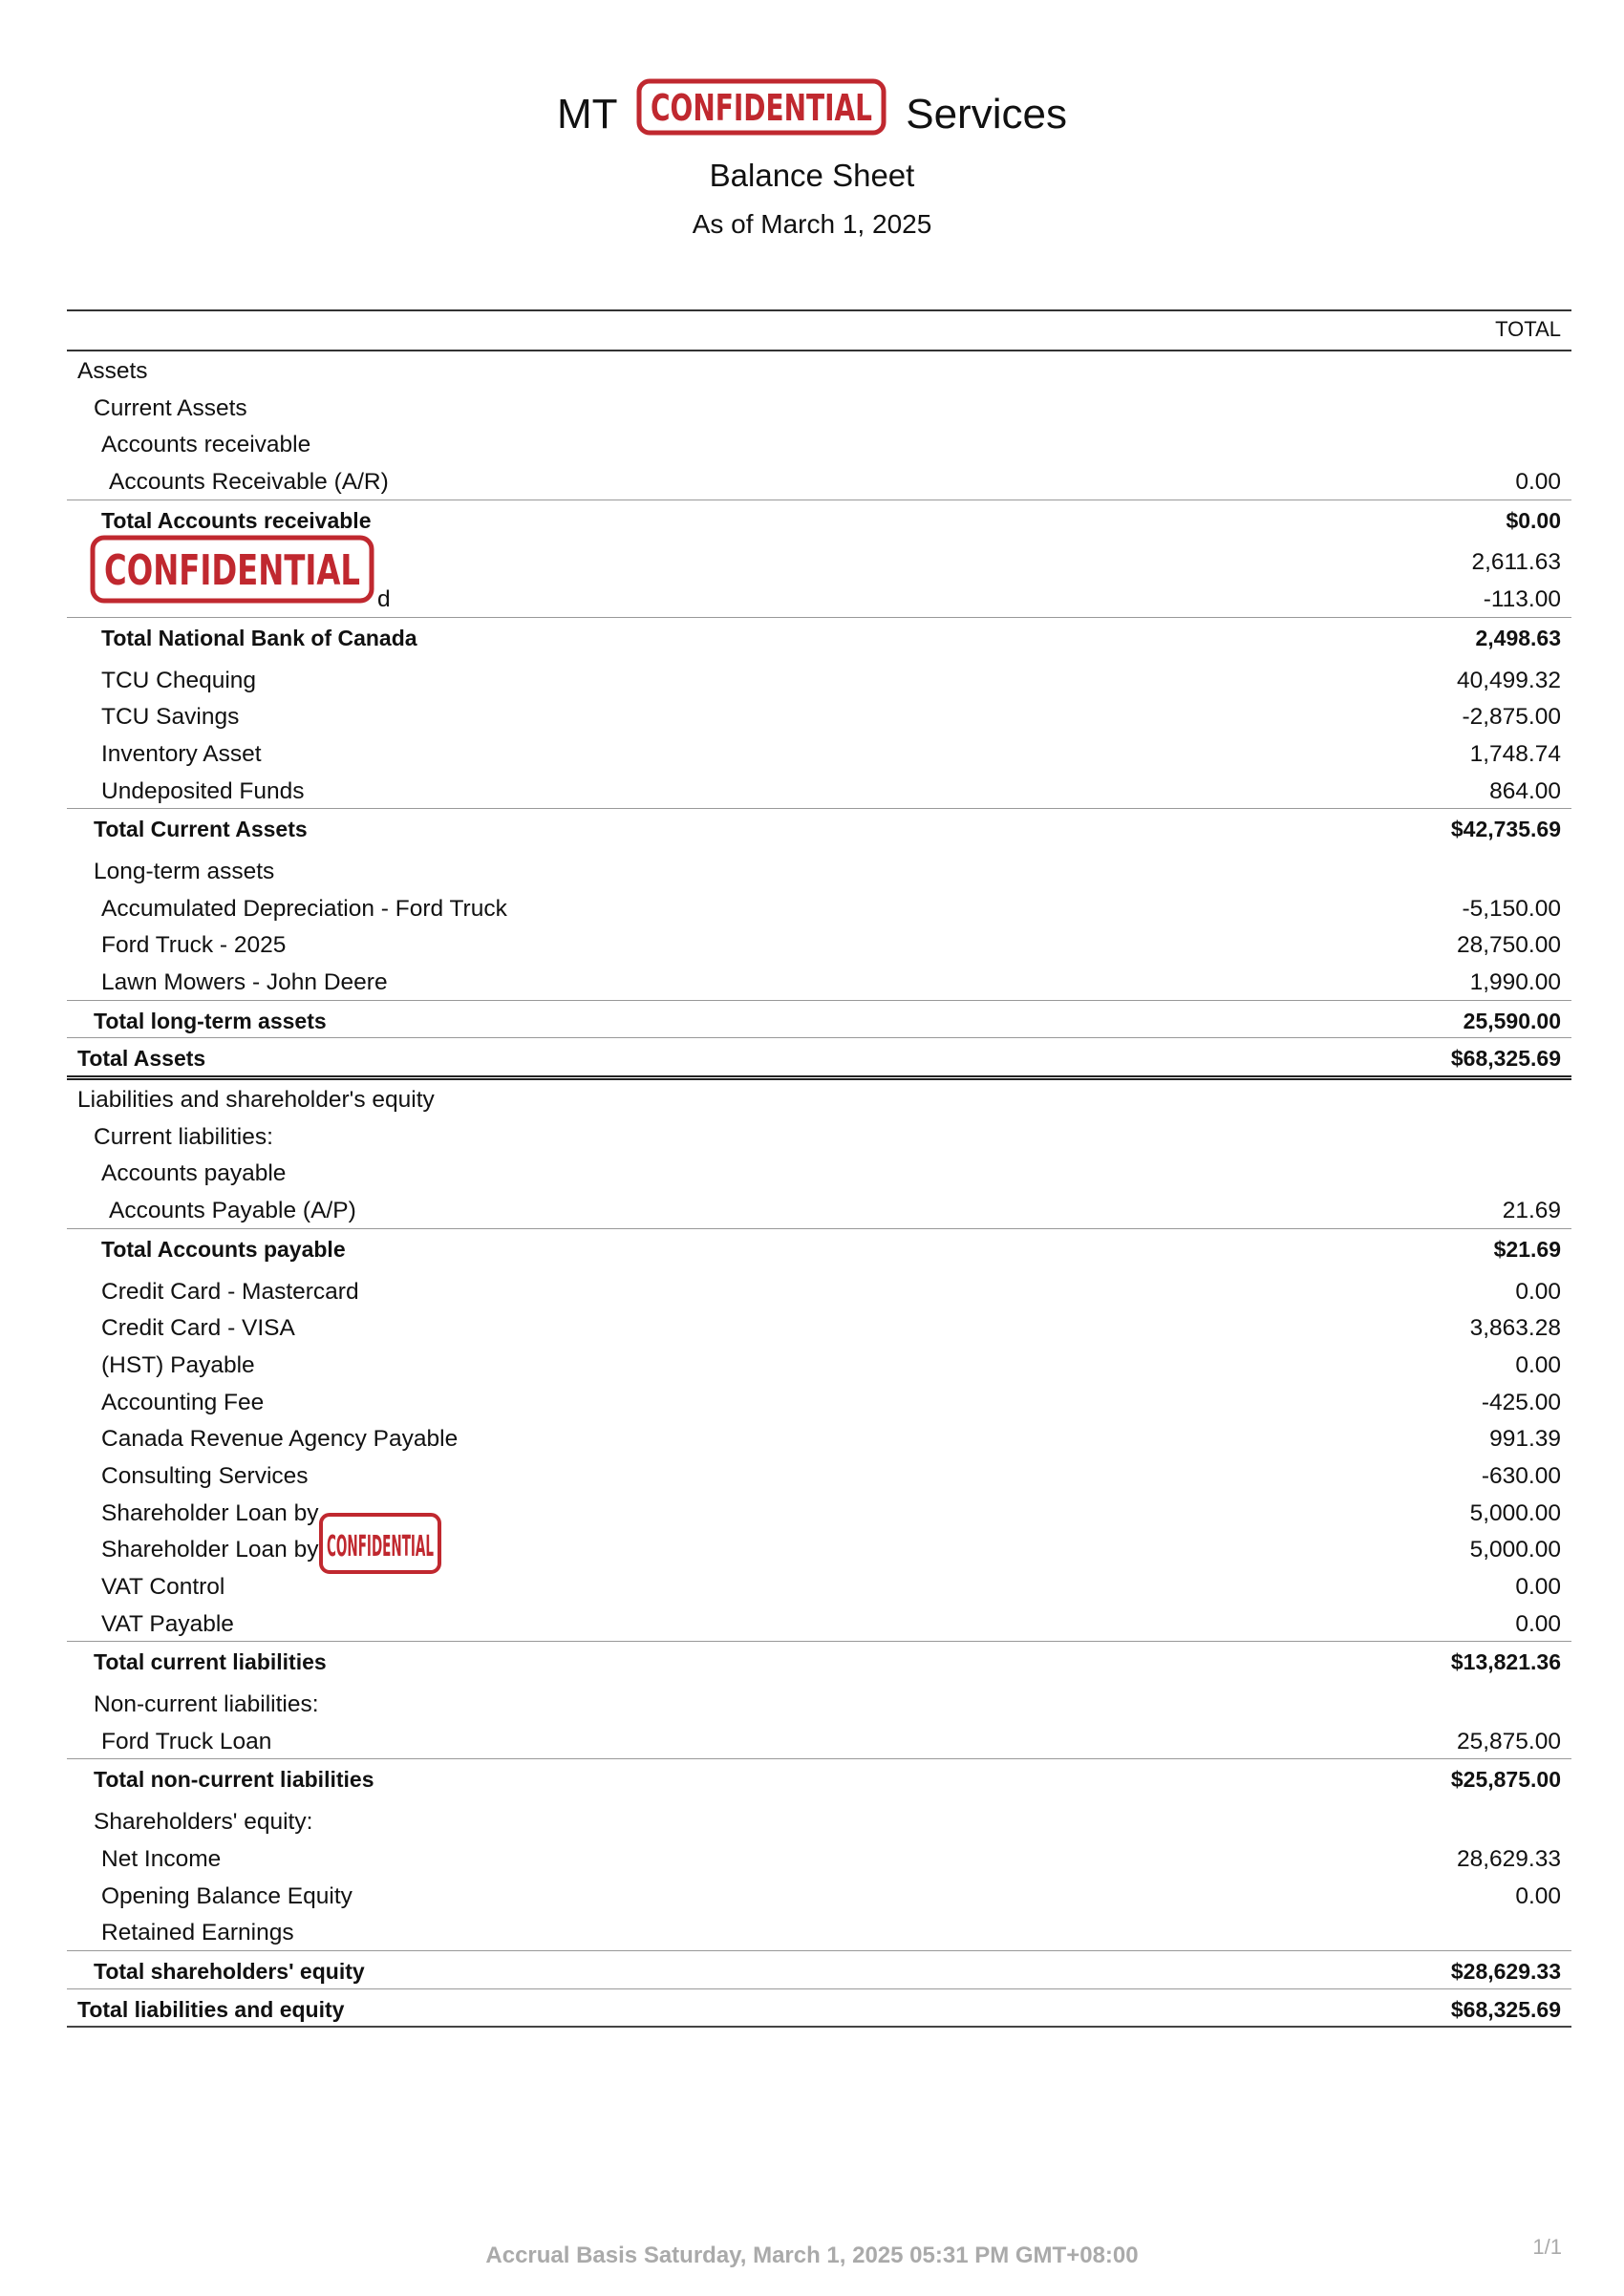 The image size is (1624, 2296). What do you see at coordinates (987, 114) in the screenshot?
I see `company-suffix: Services` at bounding box center [987, 114].